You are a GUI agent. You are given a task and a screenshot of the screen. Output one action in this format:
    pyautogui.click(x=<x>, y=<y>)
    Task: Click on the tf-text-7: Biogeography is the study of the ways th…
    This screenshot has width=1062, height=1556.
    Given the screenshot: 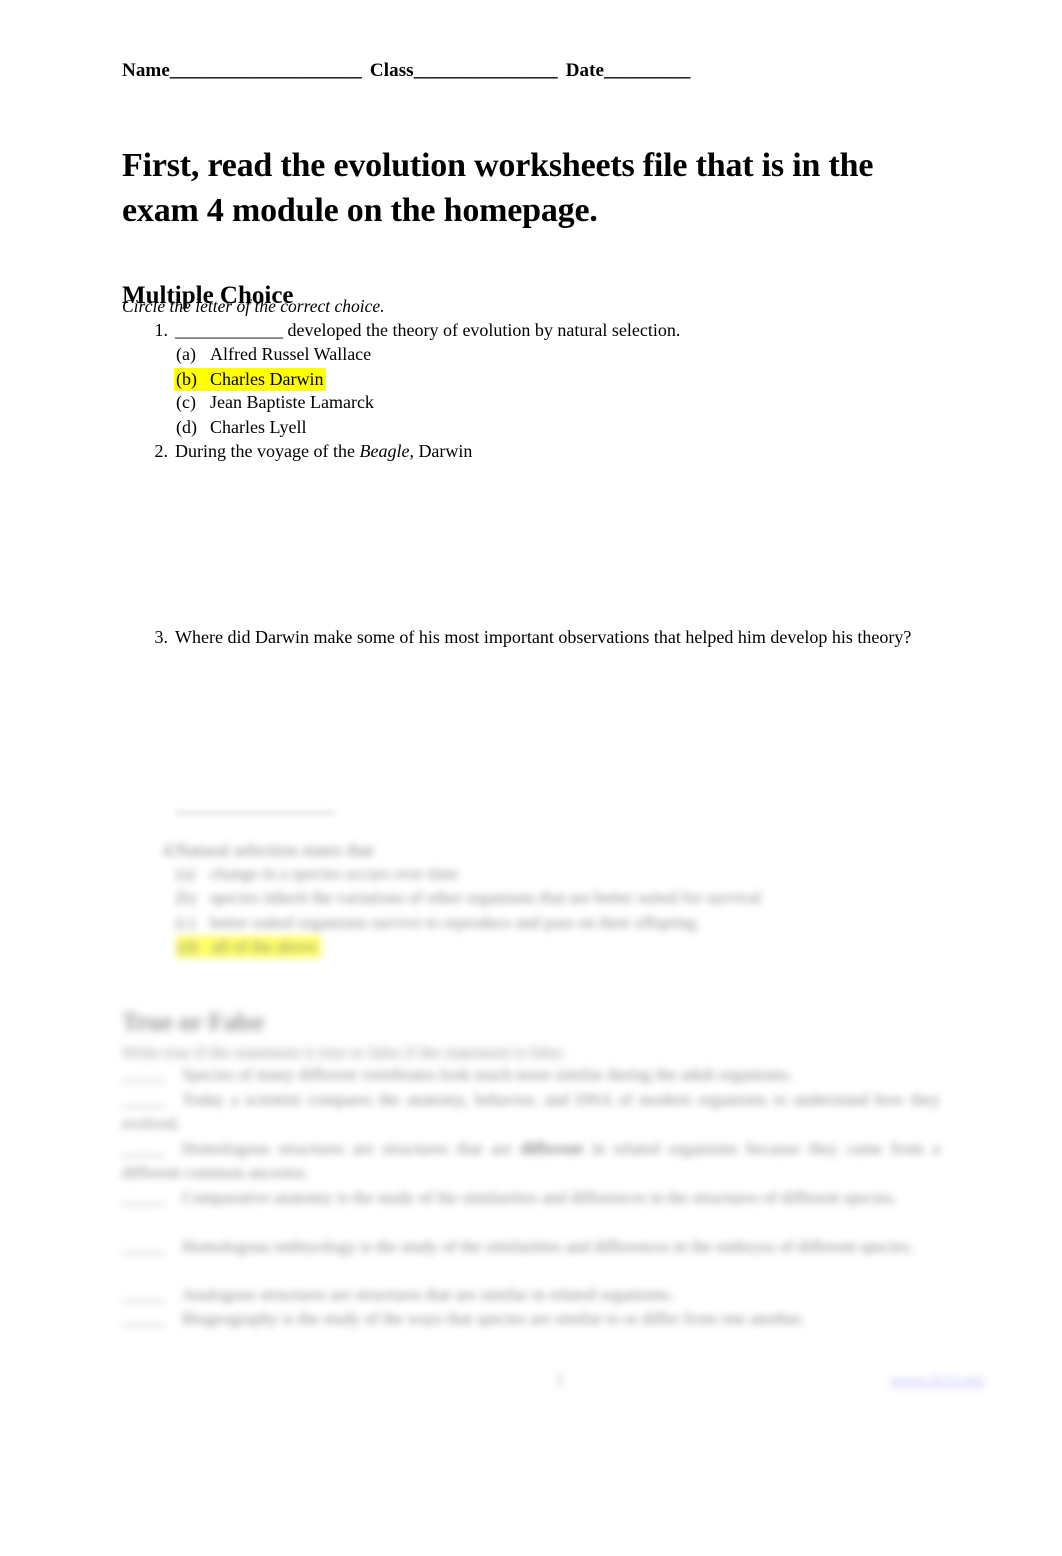 What is the action you would take?
    pyautogui.click(x=493, y=1318)
    